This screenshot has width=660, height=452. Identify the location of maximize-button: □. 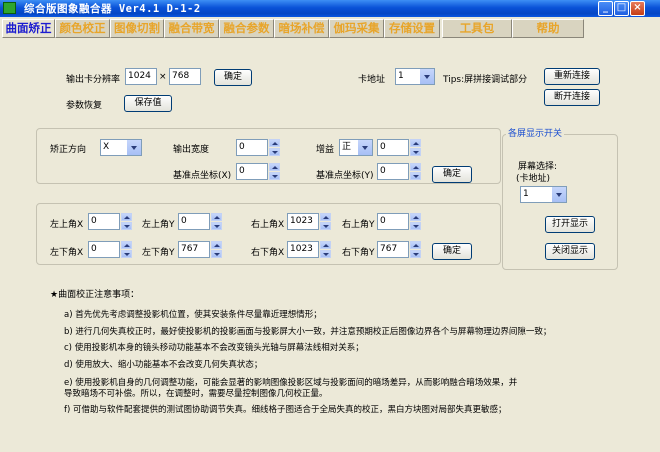
(621, 8).